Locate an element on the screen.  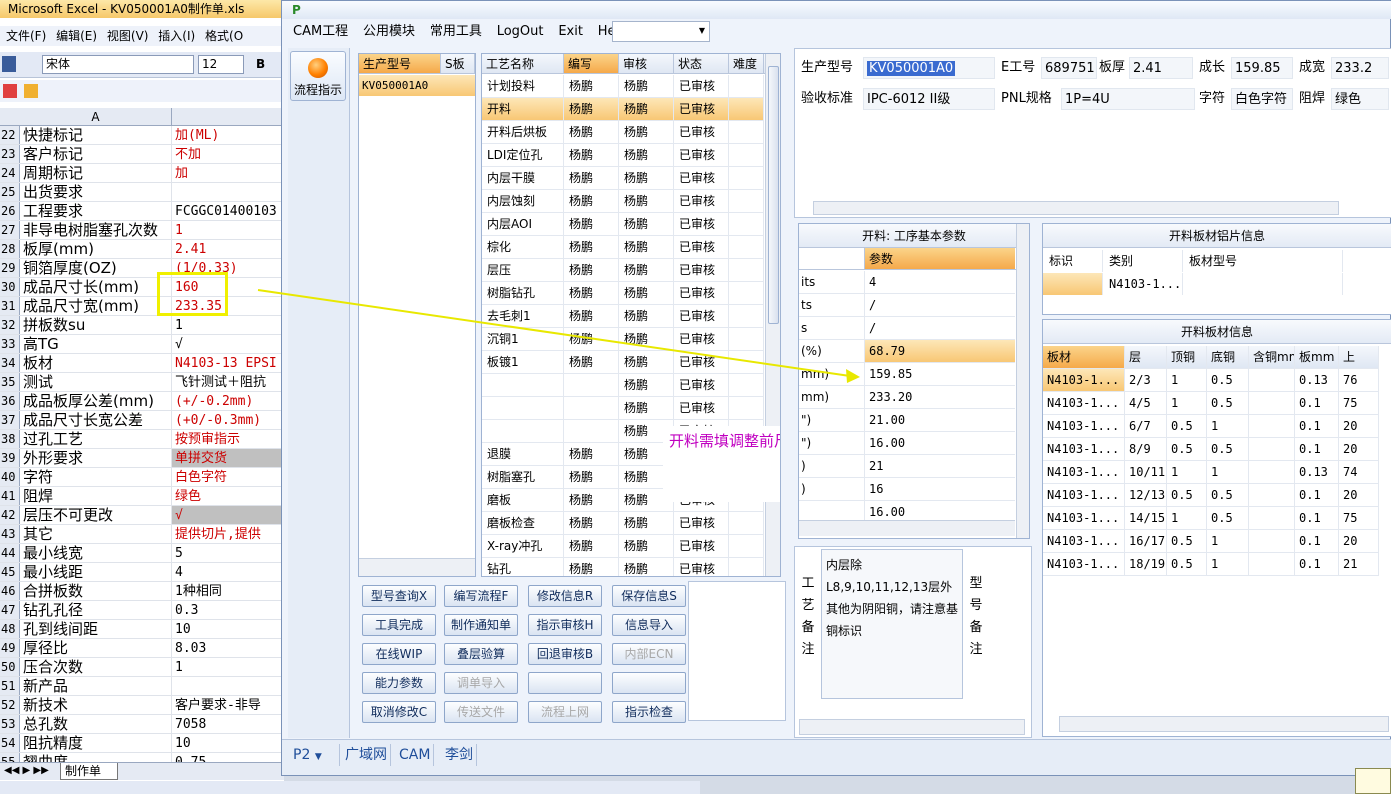
board-col: 层 is located at coordinates (1146, 357).